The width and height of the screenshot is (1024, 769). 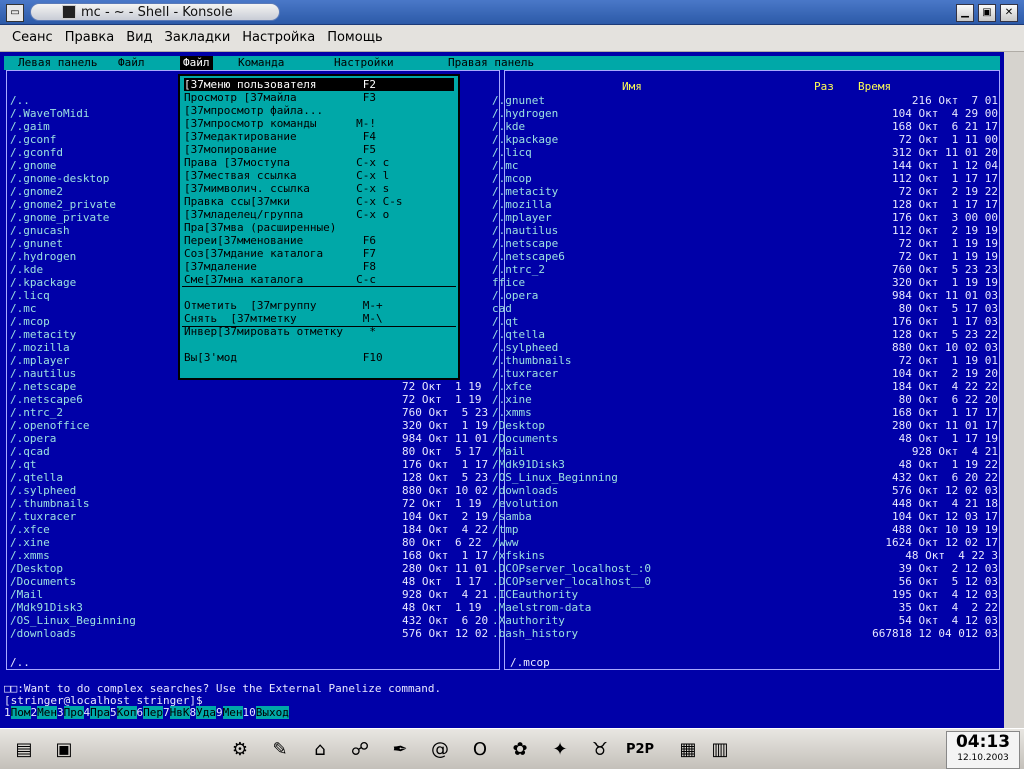 What do you see at coordinates (26, 594) in the screenshot?
I see `left-file-item: /Mail` at bounding box center [26, 594].